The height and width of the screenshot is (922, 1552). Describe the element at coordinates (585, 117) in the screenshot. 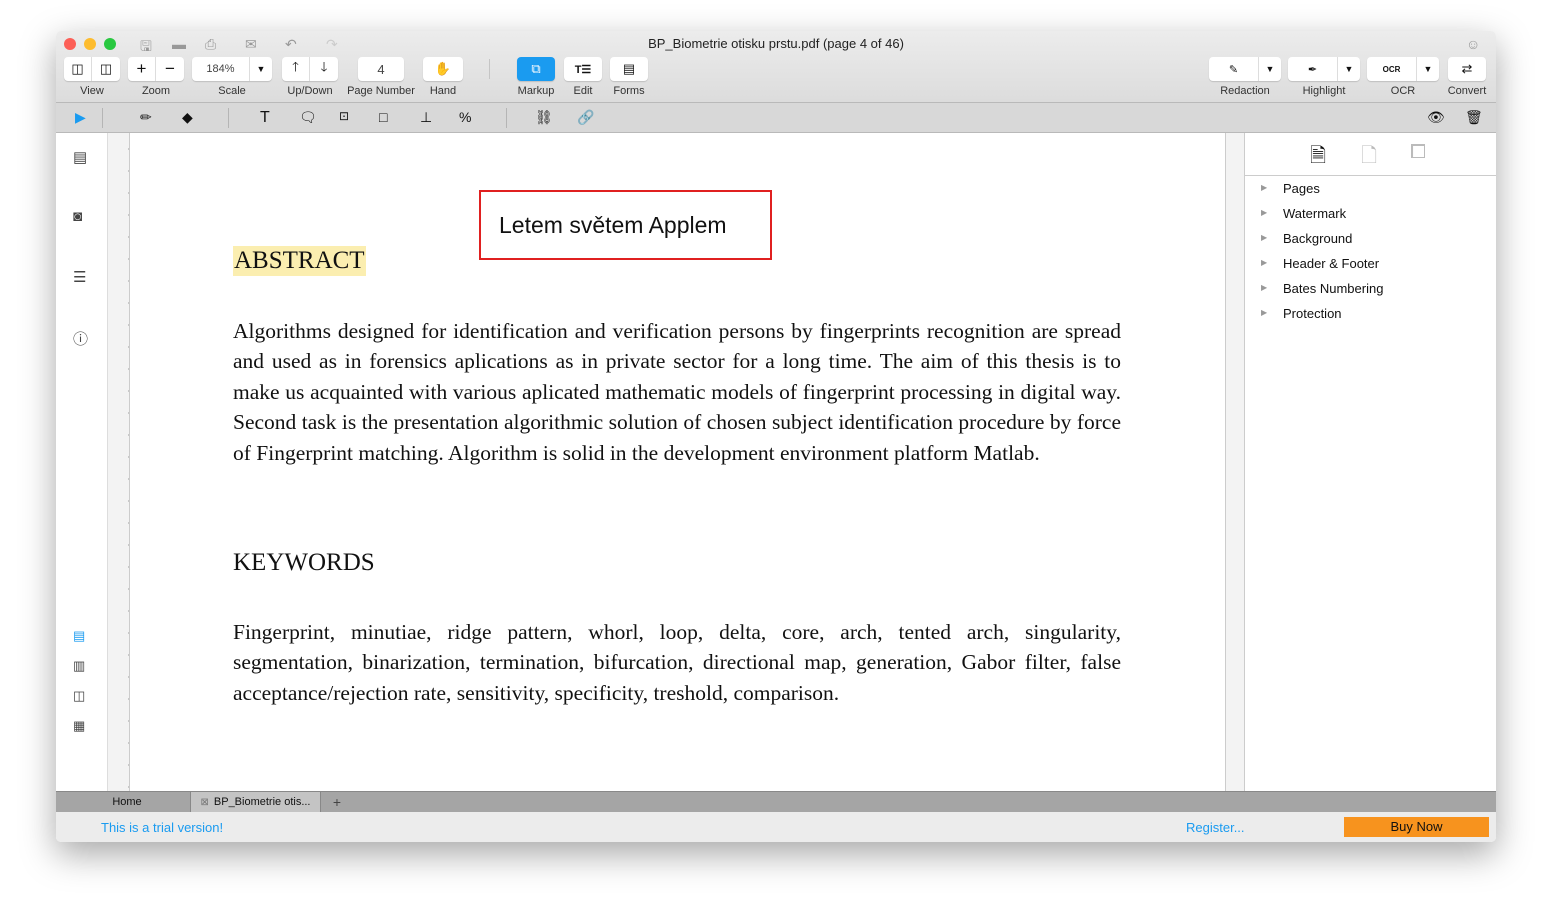

I see `link-icon: 🔗` at that location.